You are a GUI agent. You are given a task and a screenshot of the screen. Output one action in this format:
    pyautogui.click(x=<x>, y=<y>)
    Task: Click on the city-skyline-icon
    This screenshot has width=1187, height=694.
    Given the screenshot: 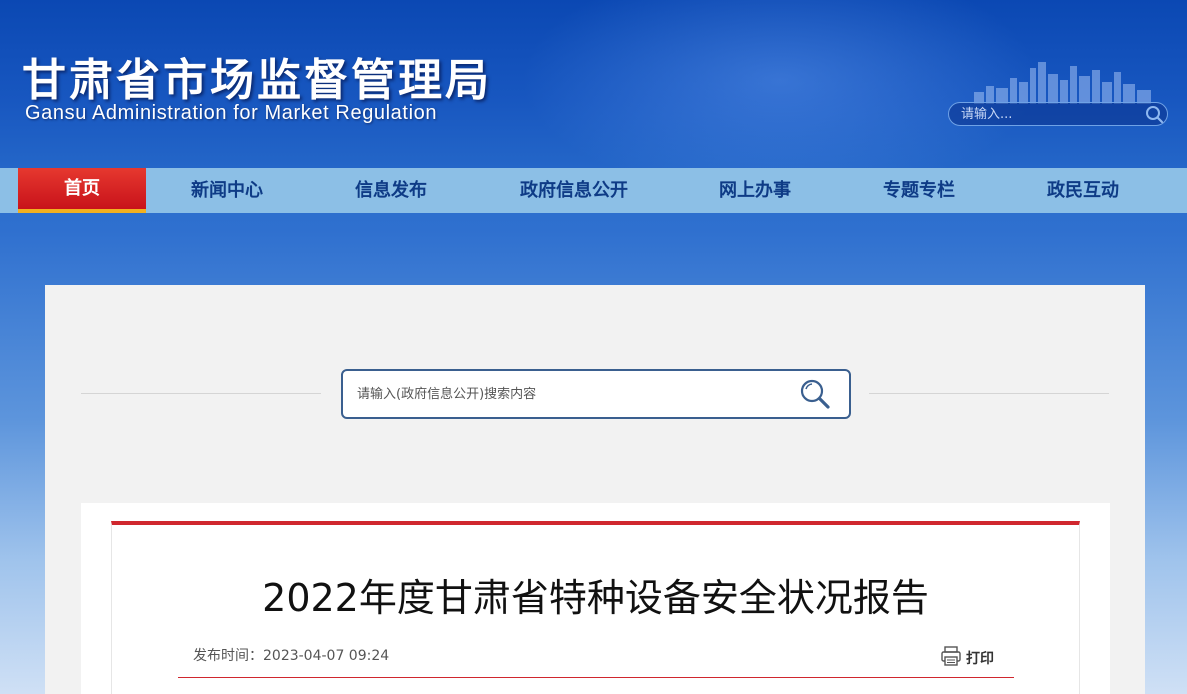 What is the action you would take?
    pyautogui.click(x=1062, y=83)
    